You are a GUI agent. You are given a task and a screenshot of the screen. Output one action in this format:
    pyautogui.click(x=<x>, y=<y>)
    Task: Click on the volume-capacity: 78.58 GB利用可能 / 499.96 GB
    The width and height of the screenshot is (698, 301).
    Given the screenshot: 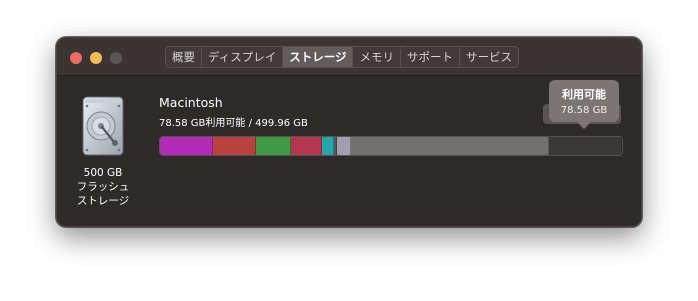 What is the action you would take?
    pyautogui.click(x=233, y=123)
    